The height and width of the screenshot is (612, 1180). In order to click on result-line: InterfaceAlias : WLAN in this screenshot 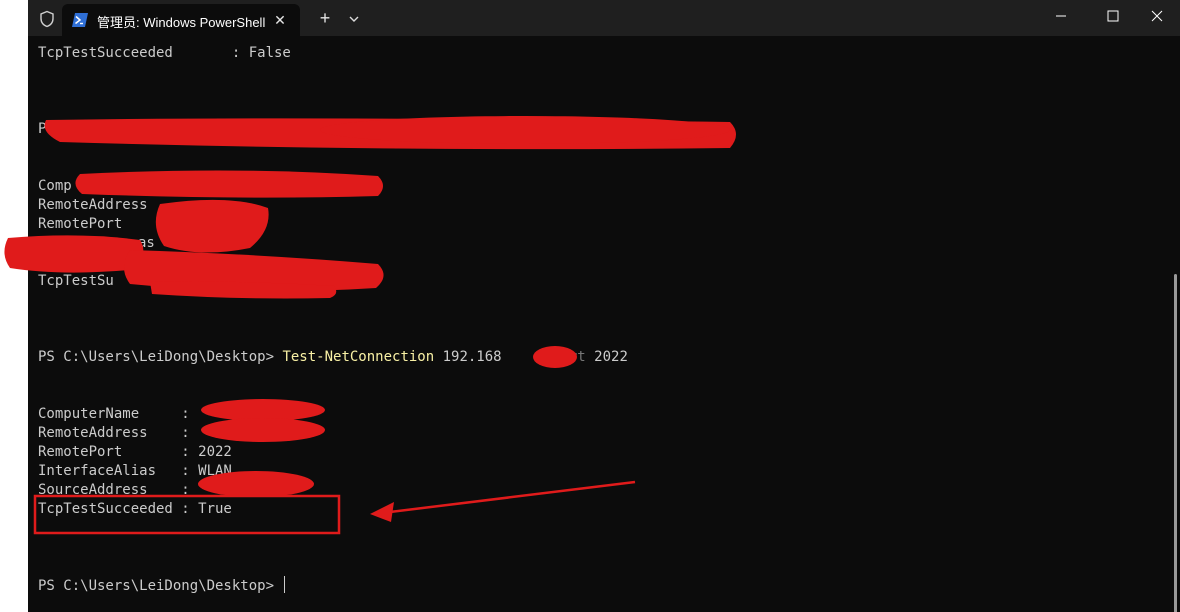, I will do `click(135, 471)`.